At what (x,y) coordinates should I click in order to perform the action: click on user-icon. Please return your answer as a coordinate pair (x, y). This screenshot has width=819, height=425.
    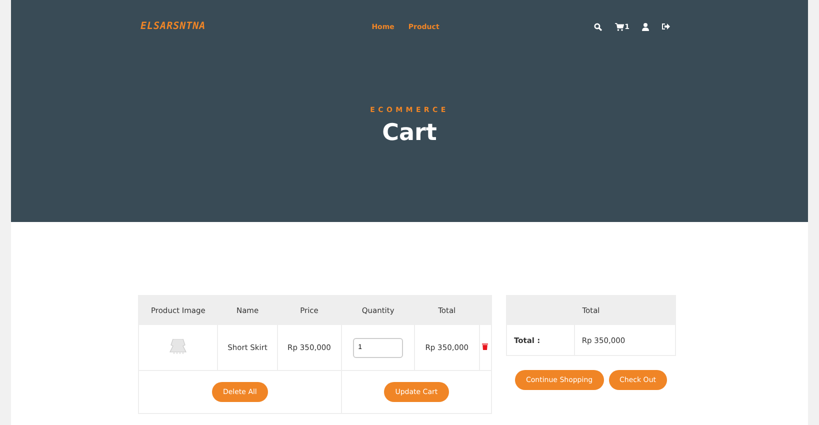
    Looking at the image, I should click on (646, 26).